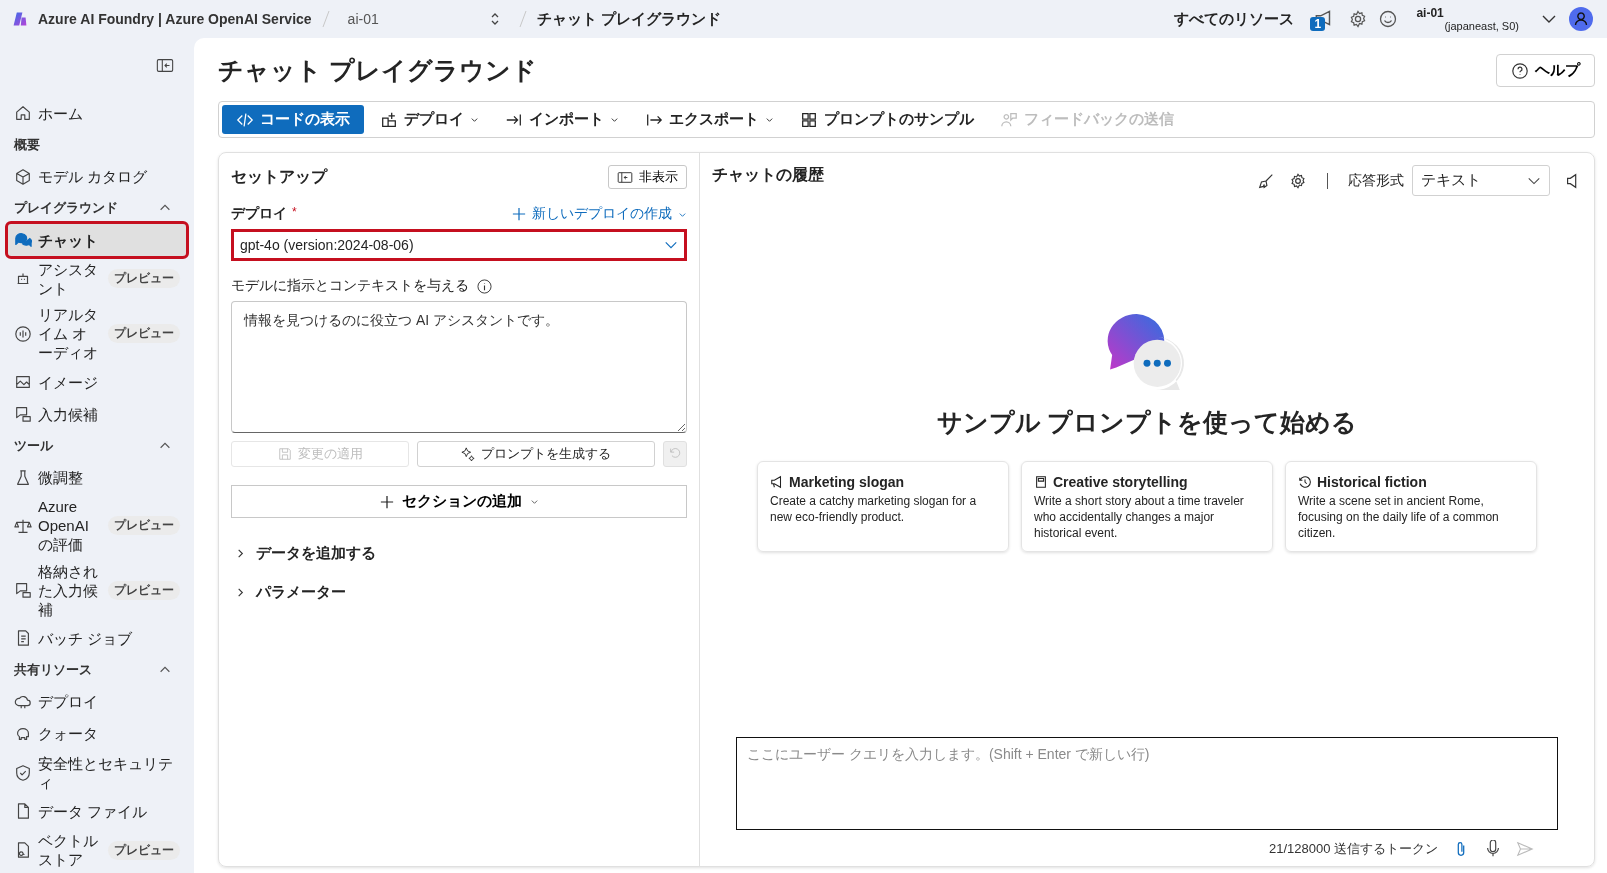  Describe the element at coordinates (350, 286) in the screenshot. I see `field-label: モデルに指示とコンテキストを与える` at that location.